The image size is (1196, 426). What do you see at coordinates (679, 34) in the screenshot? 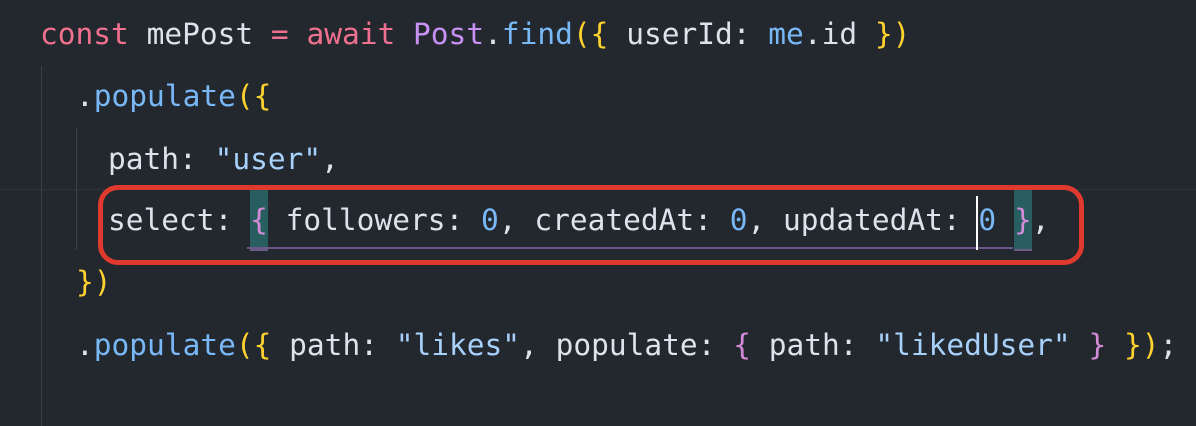
I see `property-userid: userId` at bounding box center [679, 34].